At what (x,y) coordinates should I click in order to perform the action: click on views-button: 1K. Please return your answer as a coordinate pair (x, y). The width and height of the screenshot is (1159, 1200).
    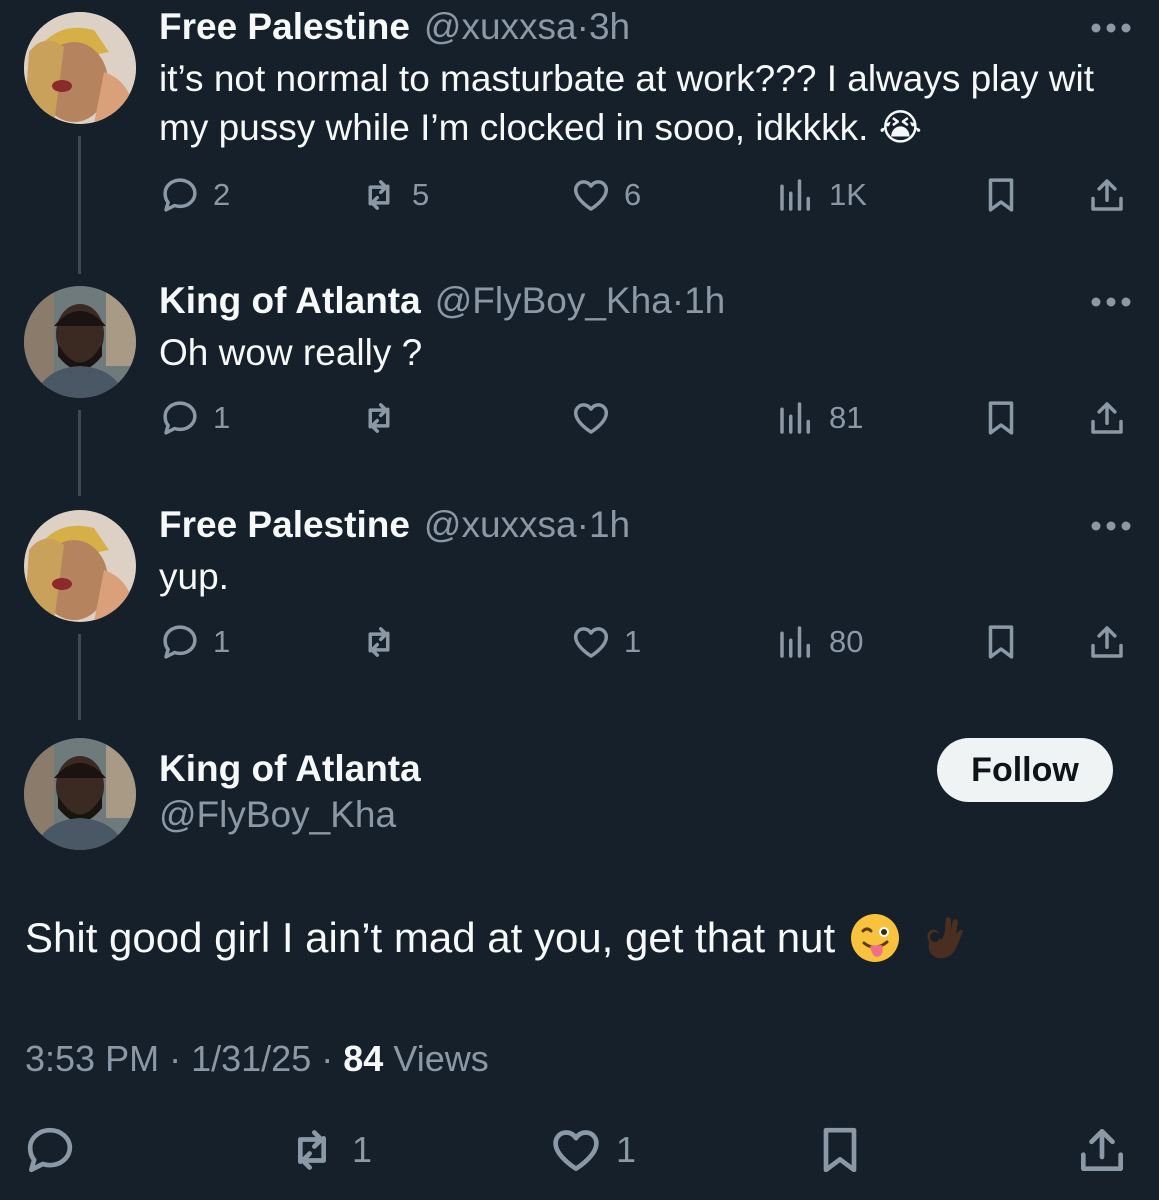
    Looking at the image, I should click on (821, 195).